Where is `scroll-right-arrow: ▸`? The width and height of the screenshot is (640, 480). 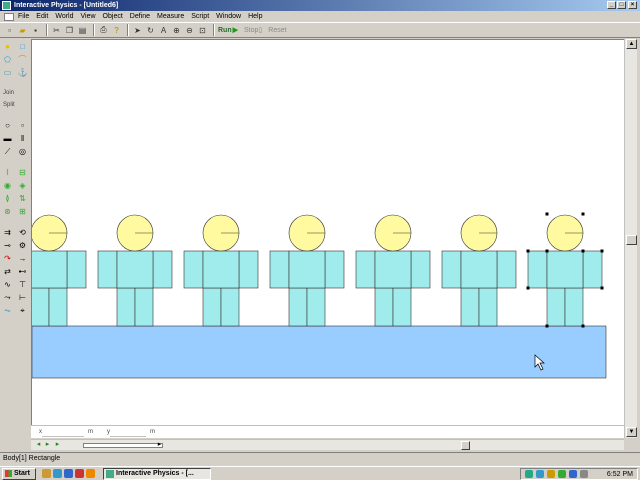 scroll-right-arrow: ▸ is located at coordinates (159, 445).